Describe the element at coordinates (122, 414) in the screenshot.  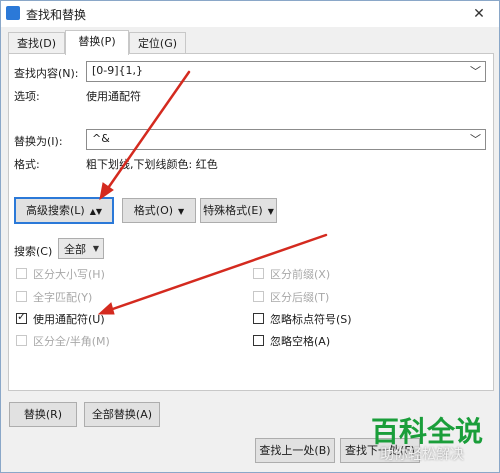
I see `replace-all-button: 全部替换(A)` at that location.